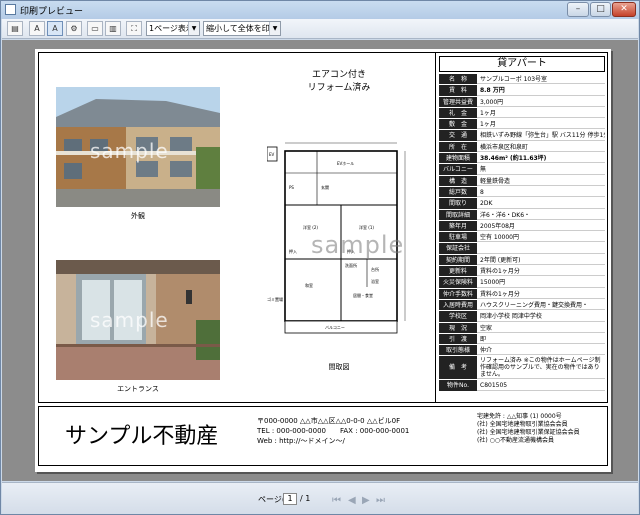 The image size is (640, 515). I want to click on page-number-input: 1, so click(290, 499).